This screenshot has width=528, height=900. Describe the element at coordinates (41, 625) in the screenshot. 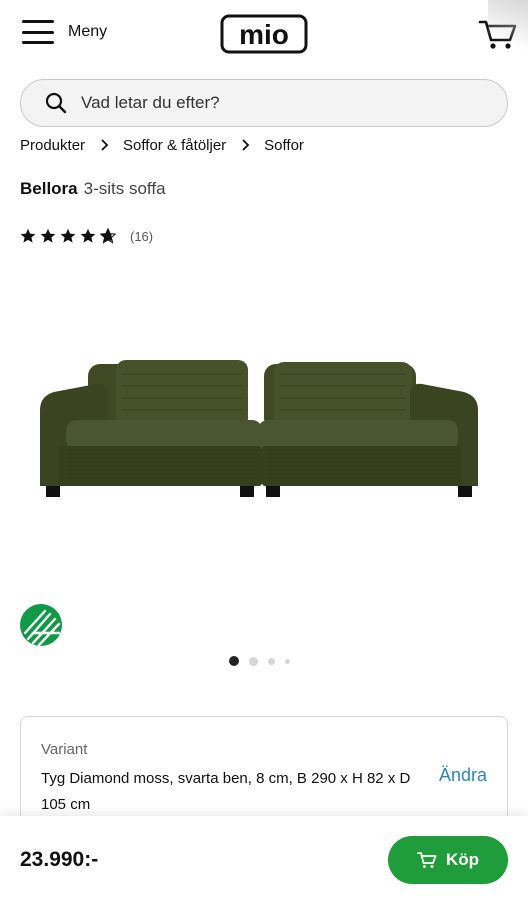

I see `nordic-swan-ecolabel-icon` at that location.